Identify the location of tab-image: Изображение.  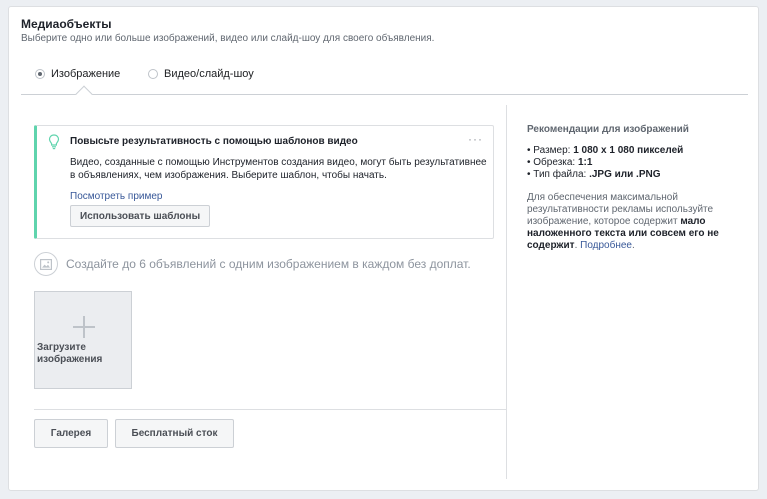
(77, 74).